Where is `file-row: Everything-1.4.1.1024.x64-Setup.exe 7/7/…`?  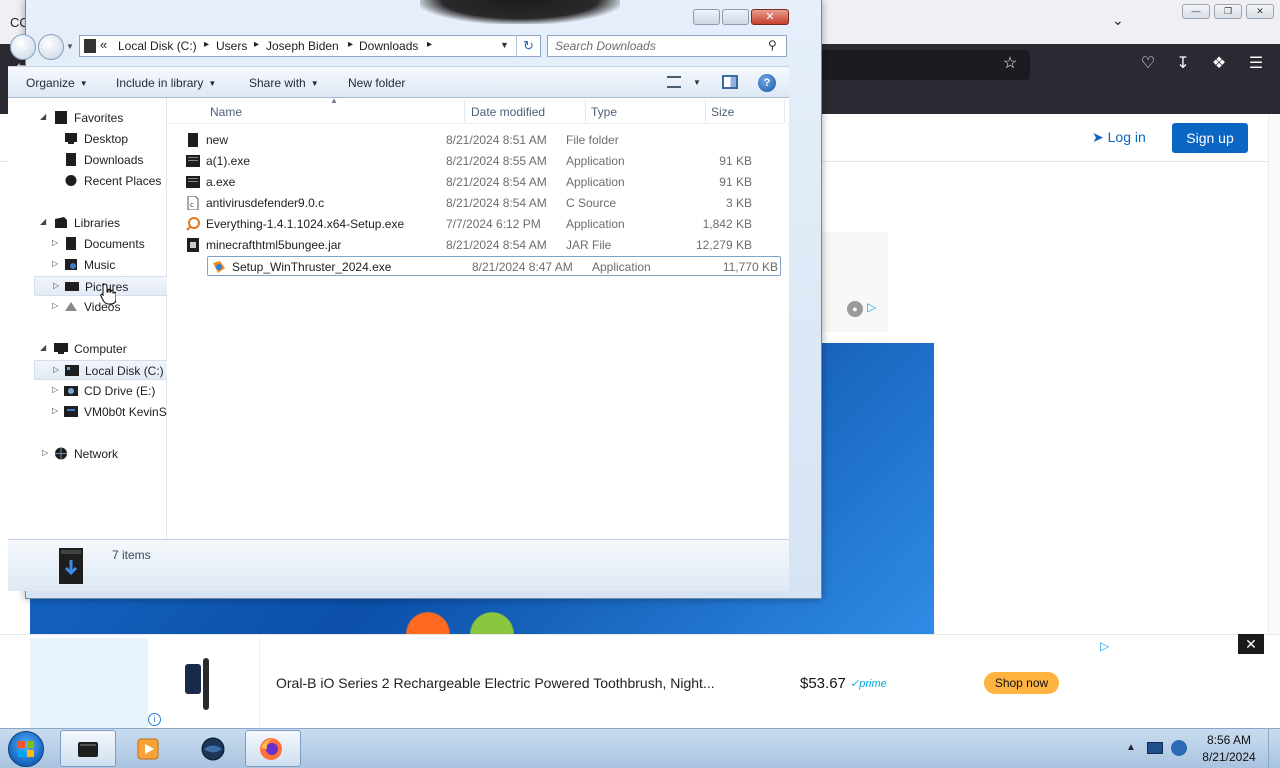
file-row: Everything-1.4.1.1024.x64-Setup.exe 7/7/… is located at coordinates (469, 224).